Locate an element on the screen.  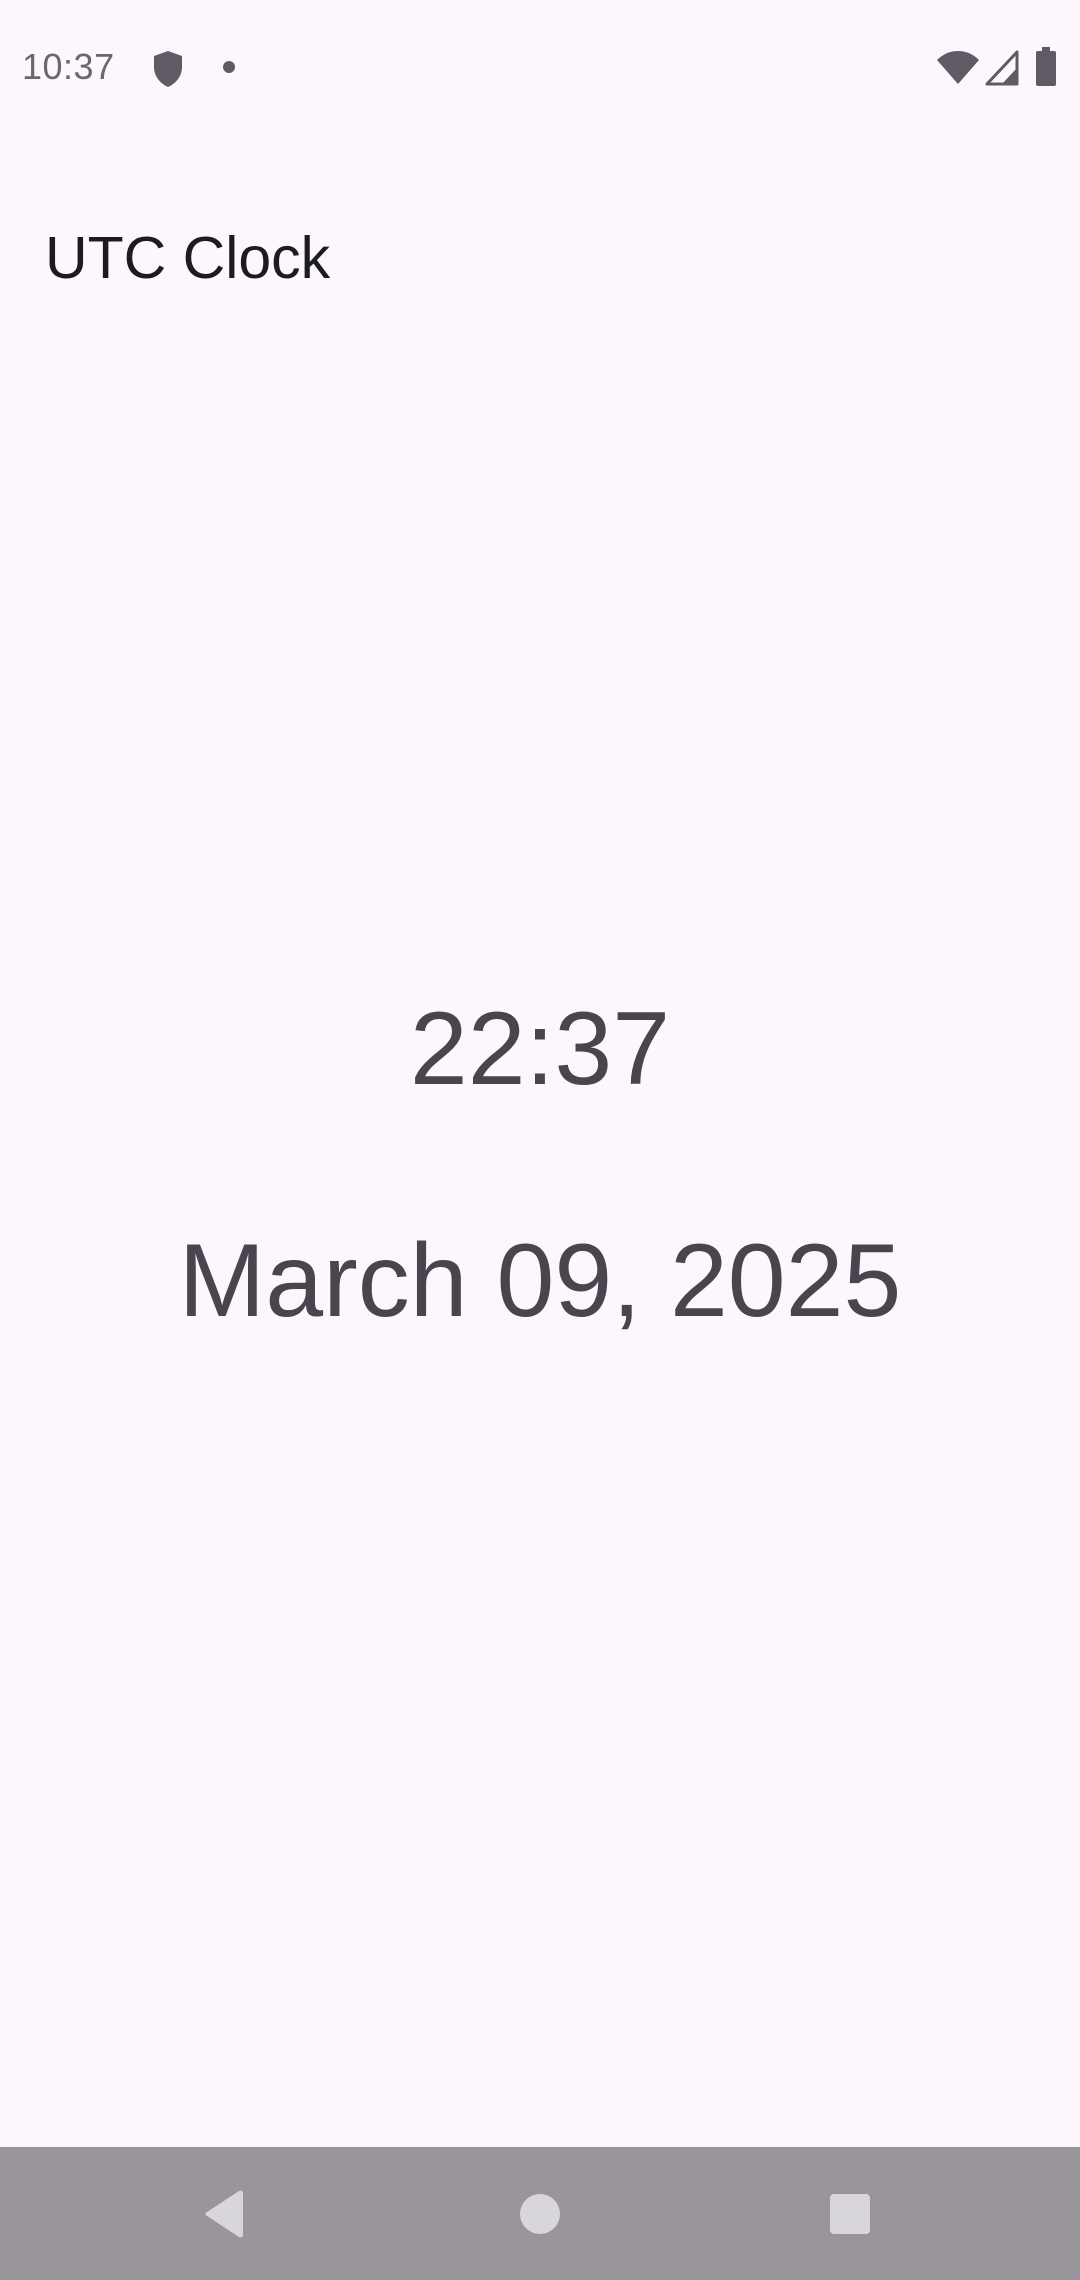
navigation-bar is located at coordinates (540, 2213).